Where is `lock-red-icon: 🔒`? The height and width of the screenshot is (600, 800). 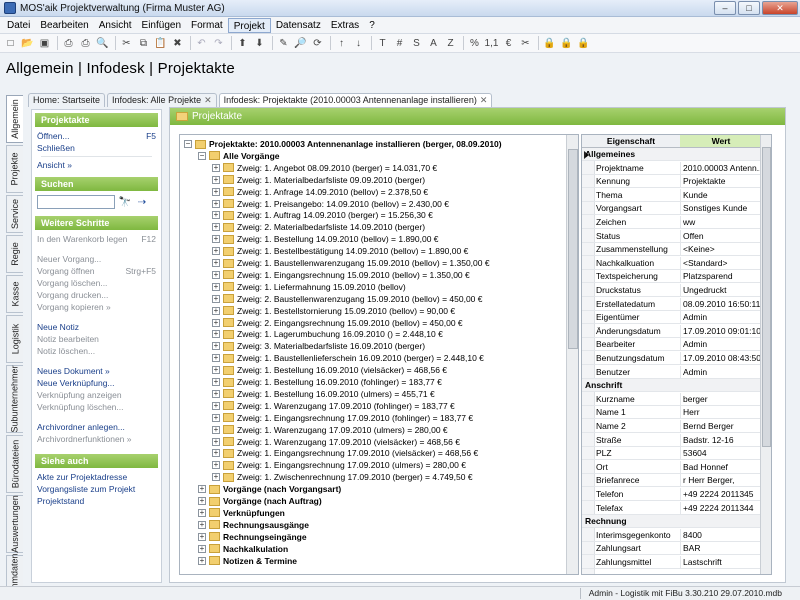
lock-red-icon: 🔒 is located at coordinates (583, 43).